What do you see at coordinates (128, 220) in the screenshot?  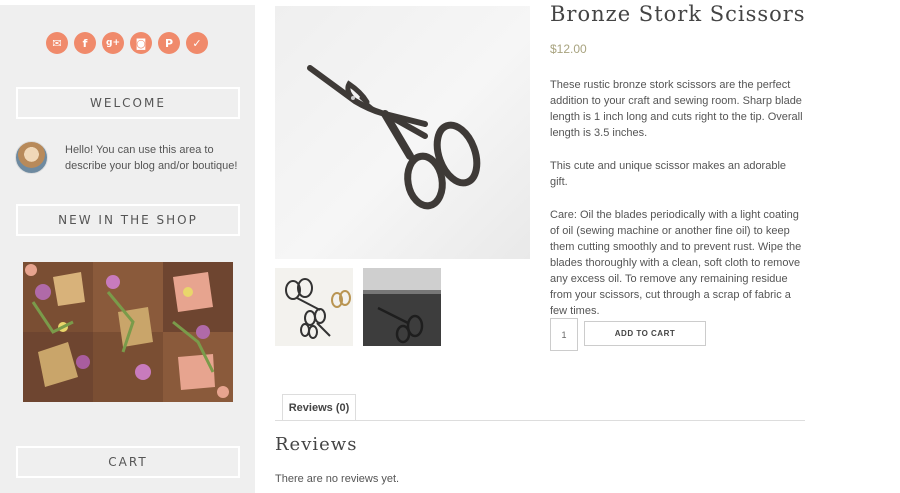 I see `new-in-shop-heading: NEW IN THE SHOP` at bounding box center [128, 220].